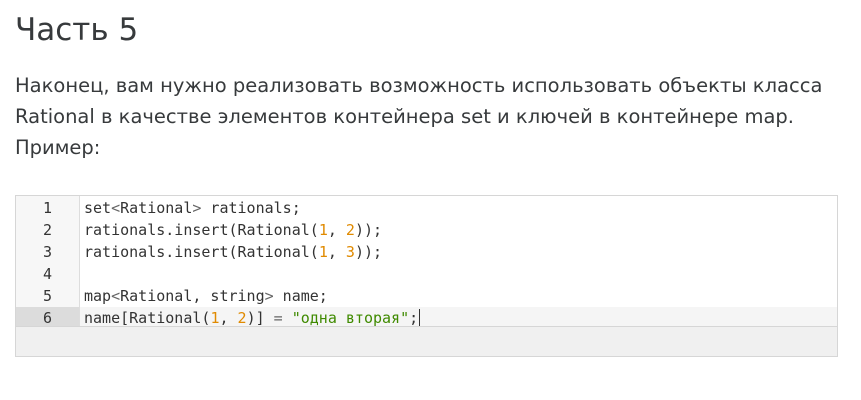 This screenshot has height=400, width=861. What do you see at coordinates (458, 230) in the screenshot?
I see `code-line-text: rationals.insert(Rational(1, 2));` at bounding box center [458, 230].